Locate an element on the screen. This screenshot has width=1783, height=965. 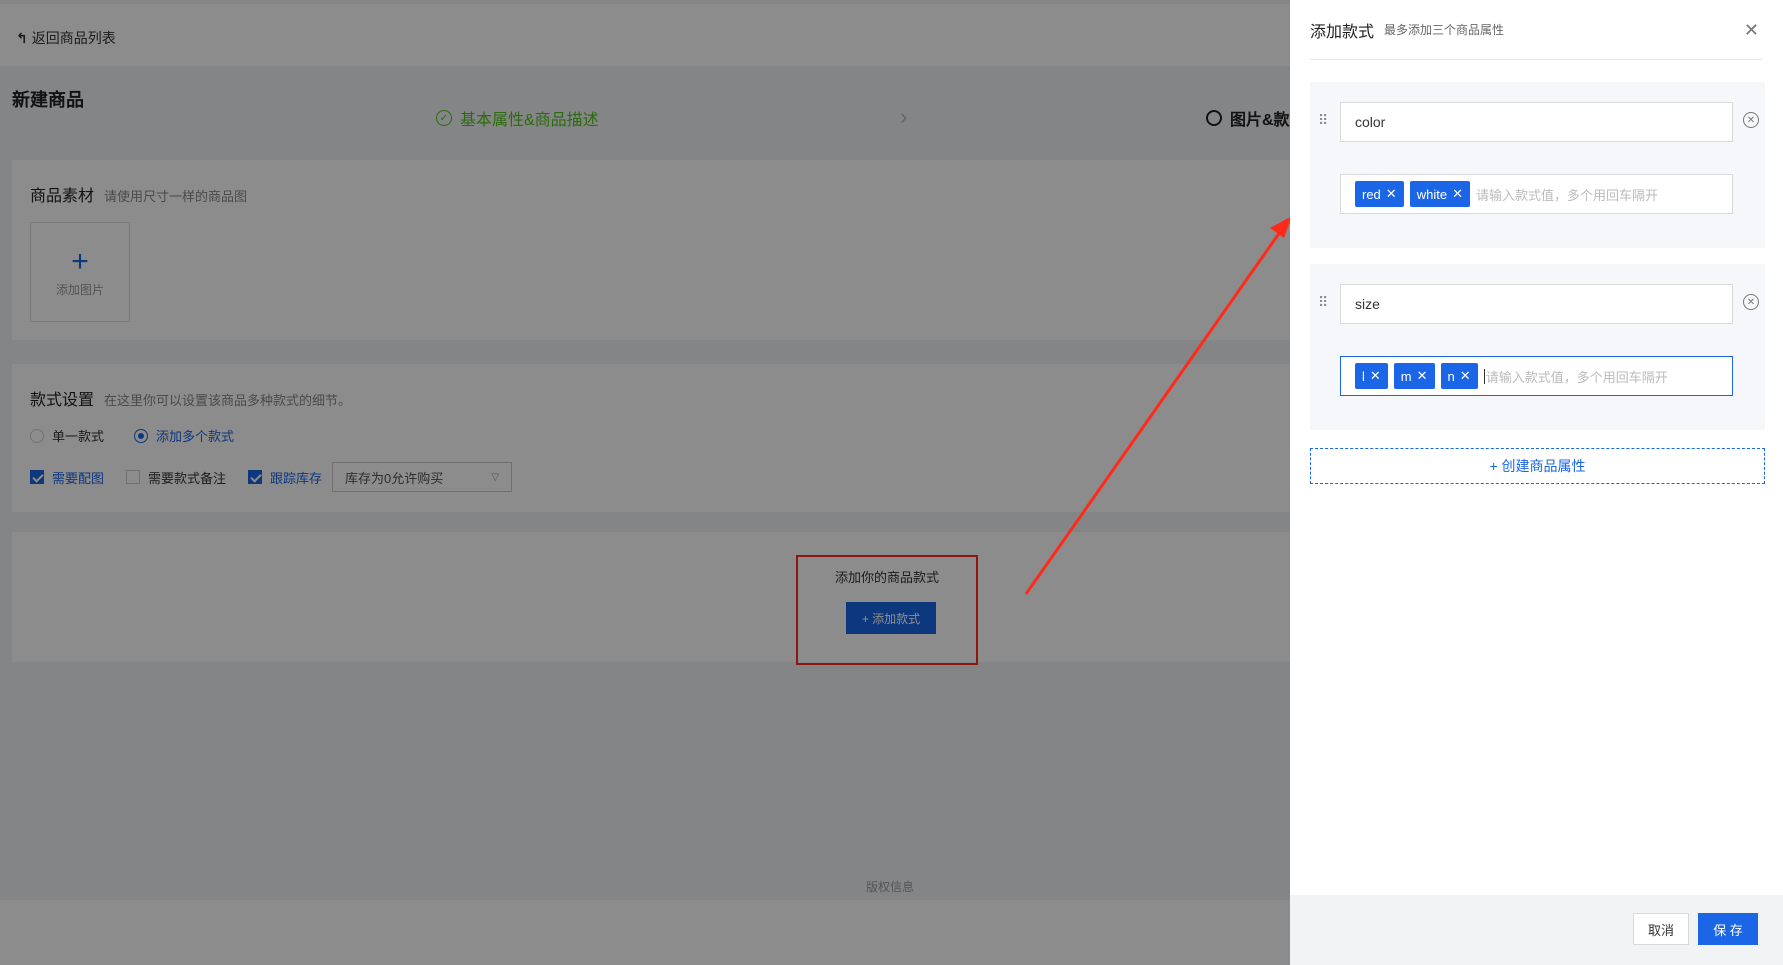
attribute-block: ⠿ ✕ red ✕ white ✕ 请输入款式值，多个用回车隔开 is located at coordinates (1537, 165).